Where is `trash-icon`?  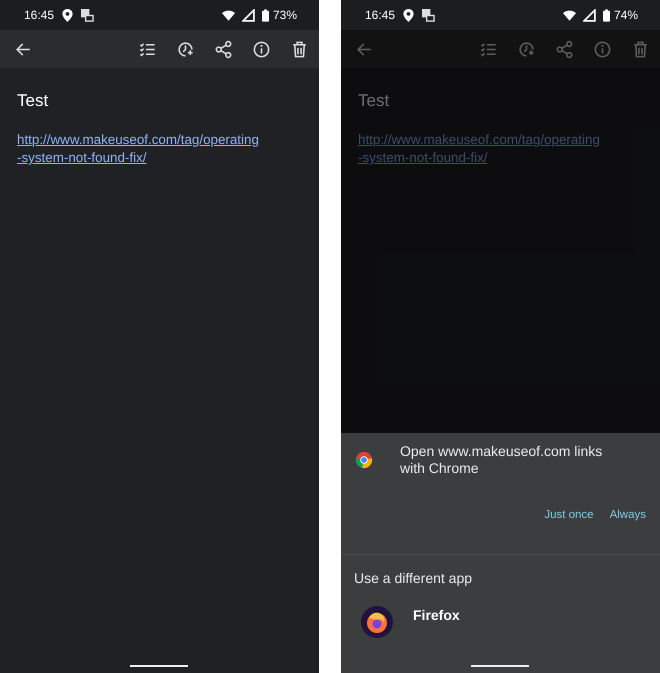
trash-icon is located at coordinates (299, 49).